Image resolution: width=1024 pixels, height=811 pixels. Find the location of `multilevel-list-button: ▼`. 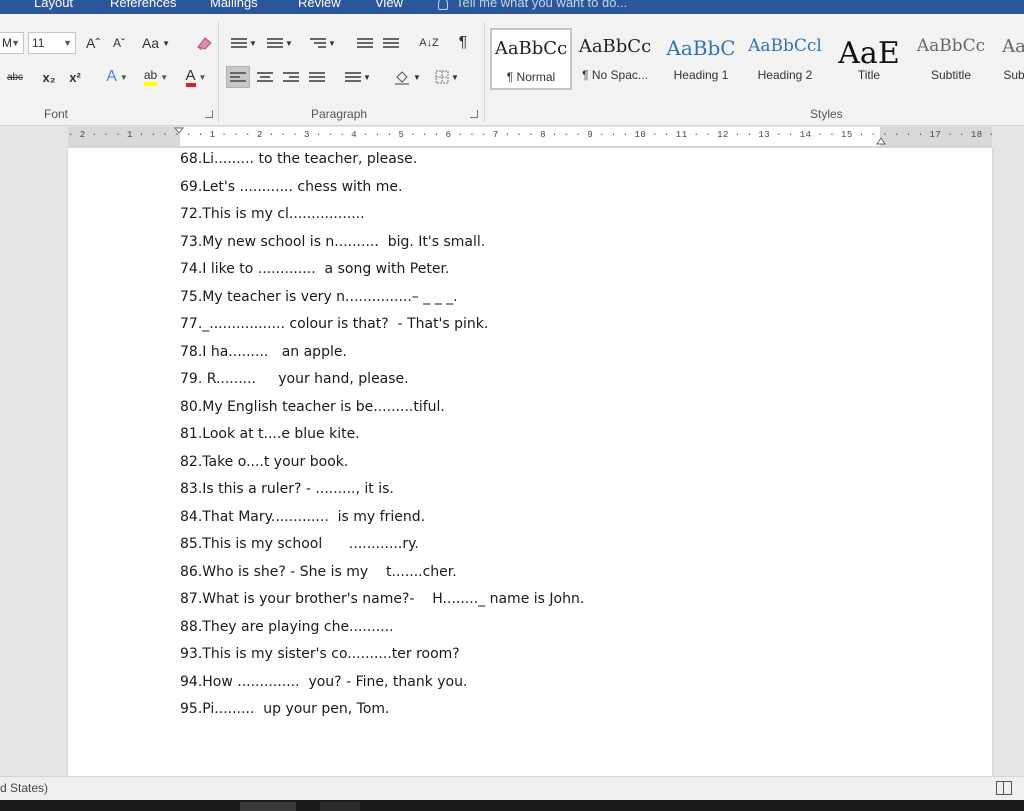

multilevel-list-button: ▼ is located at coordinates (323, 43).